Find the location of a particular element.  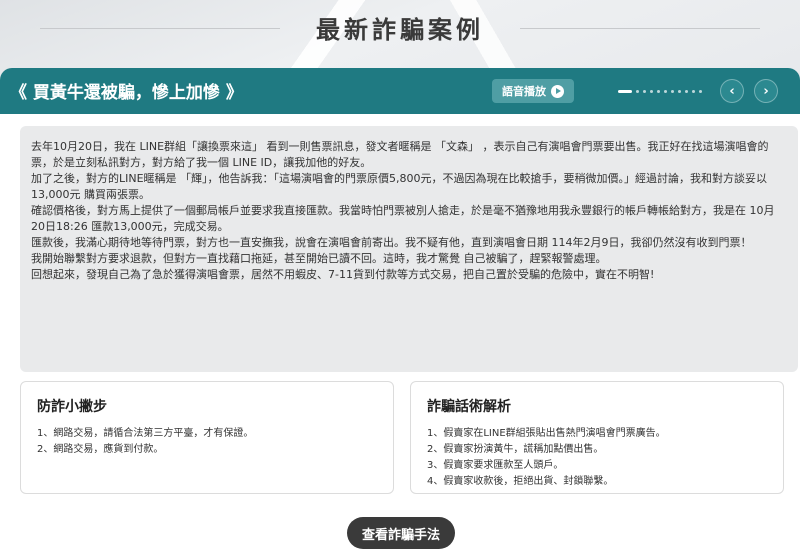

case-header-bar: 《 買黃牛還被騙，慘上加慘 》 語音播放 ‹ › is located at coordinates (400, 91).